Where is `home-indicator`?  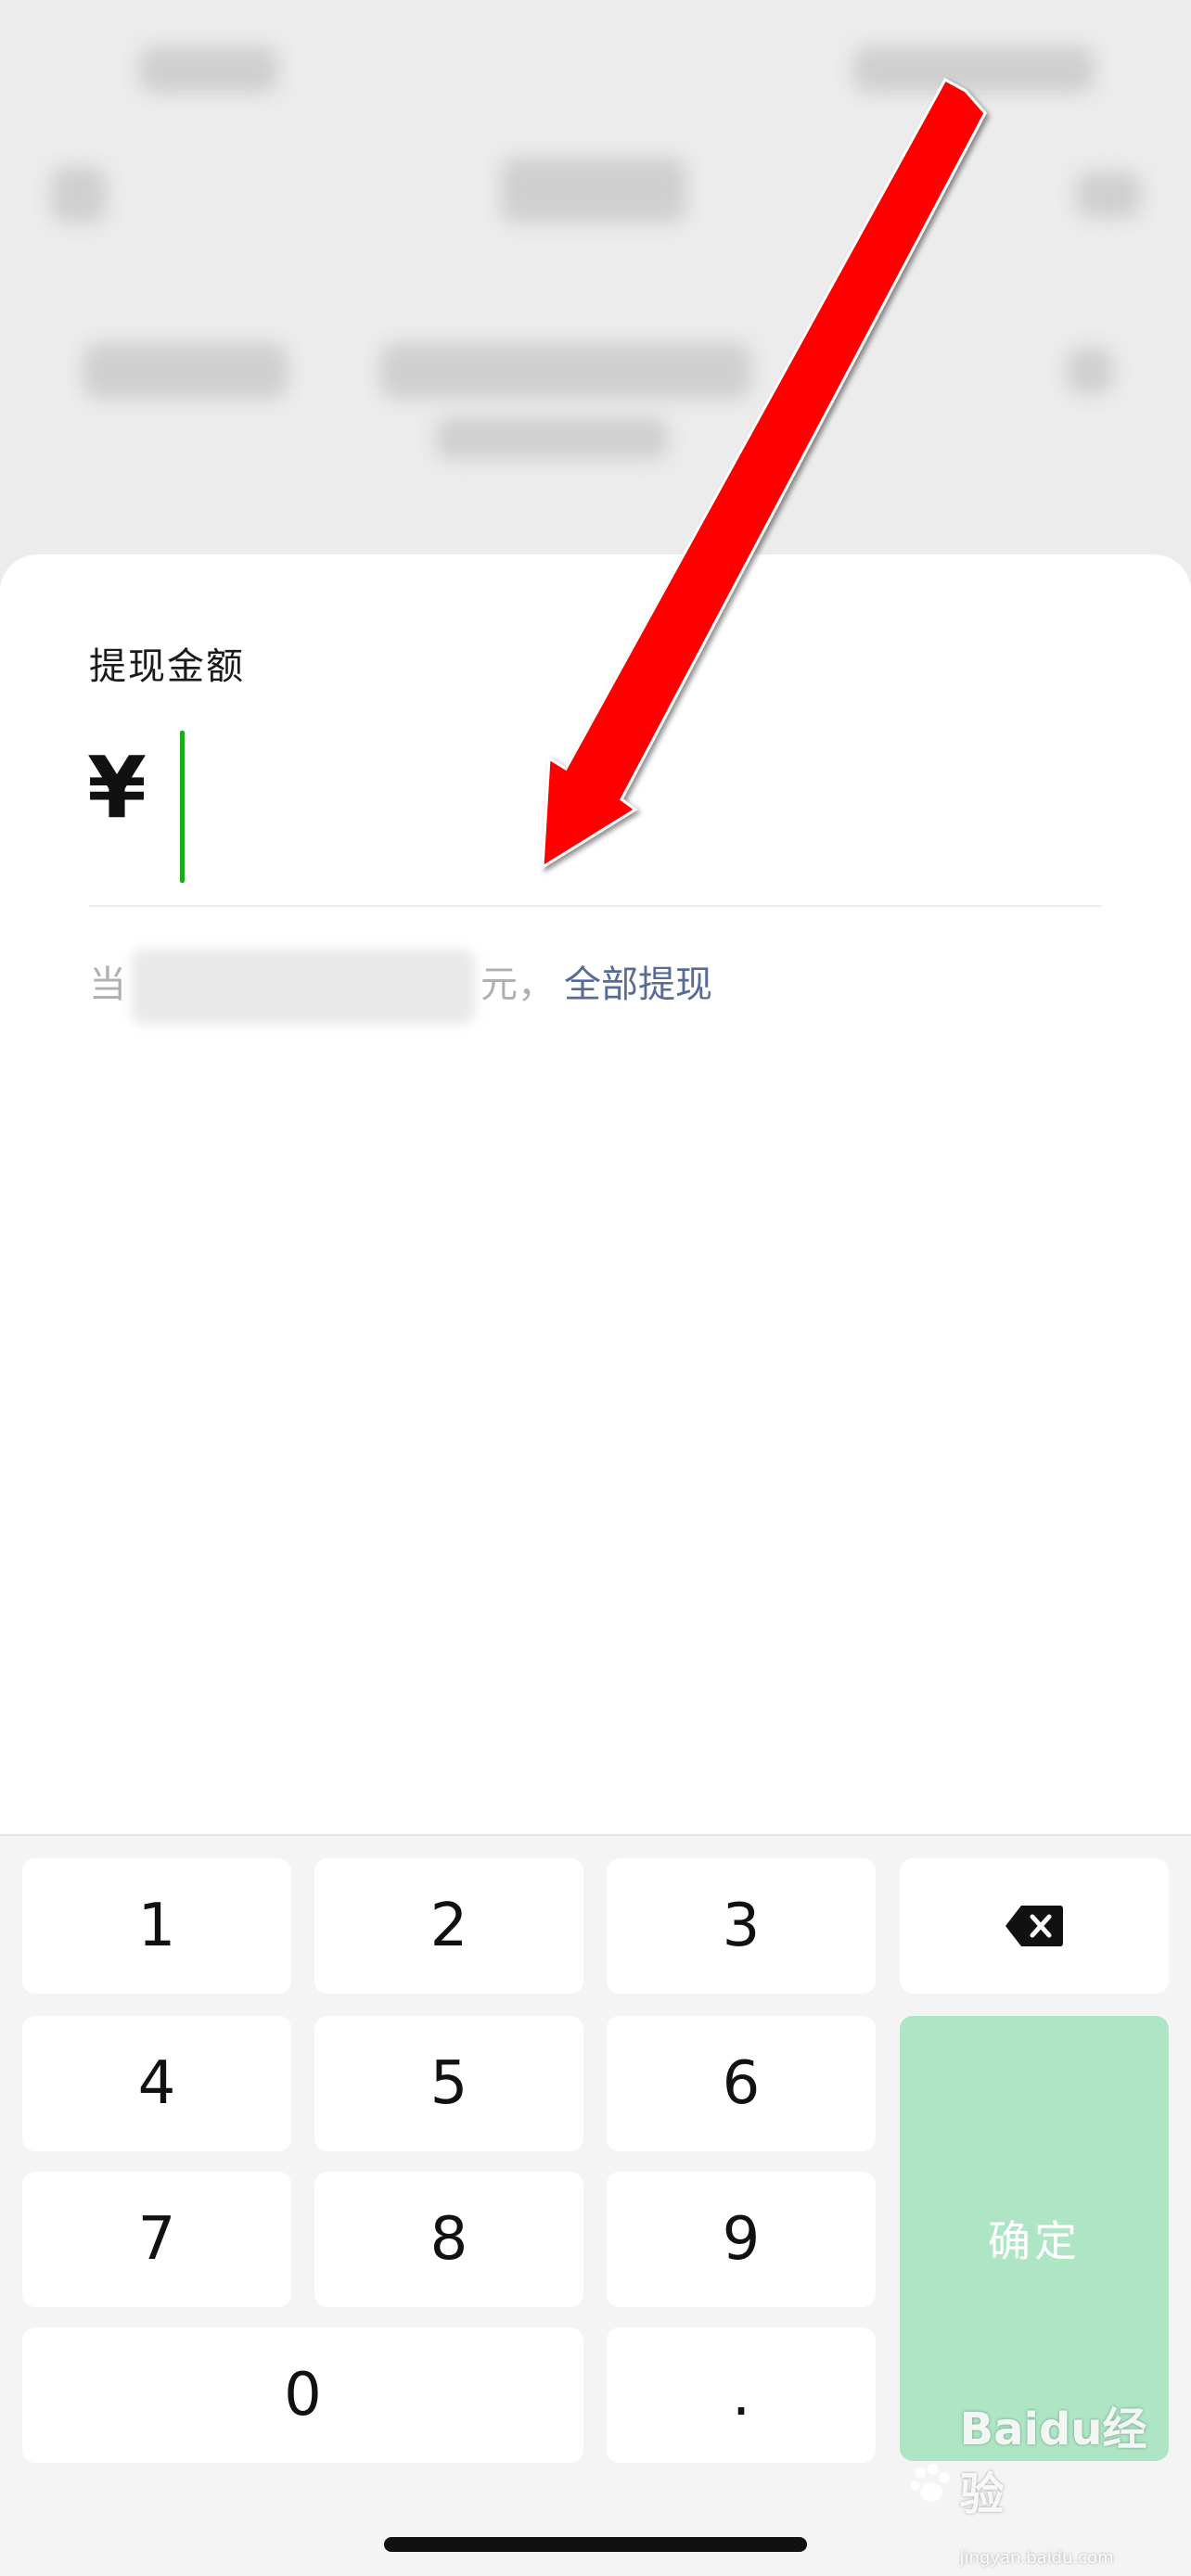 home-indicator is located at coordinates (595, 2544).